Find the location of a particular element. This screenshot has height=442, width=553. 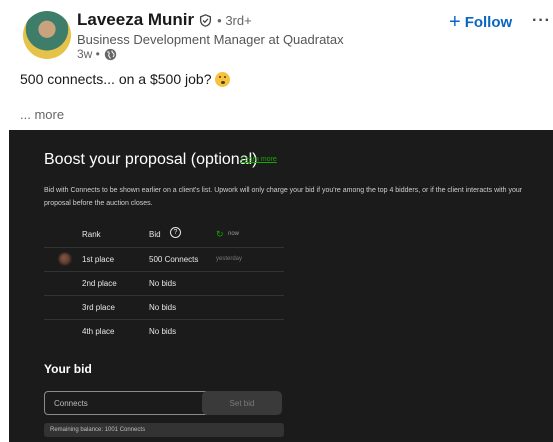

verified-badge-icon is located at coordinates (206, 20).